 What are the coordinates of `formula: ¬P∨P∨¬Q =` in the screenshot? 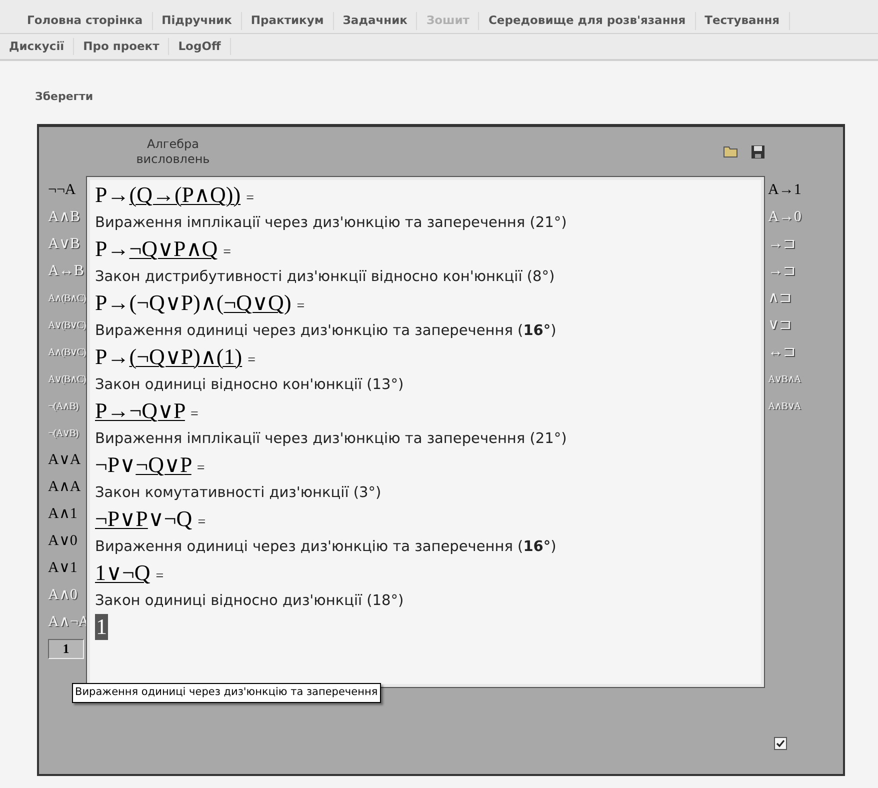 It's located at (150, 519).